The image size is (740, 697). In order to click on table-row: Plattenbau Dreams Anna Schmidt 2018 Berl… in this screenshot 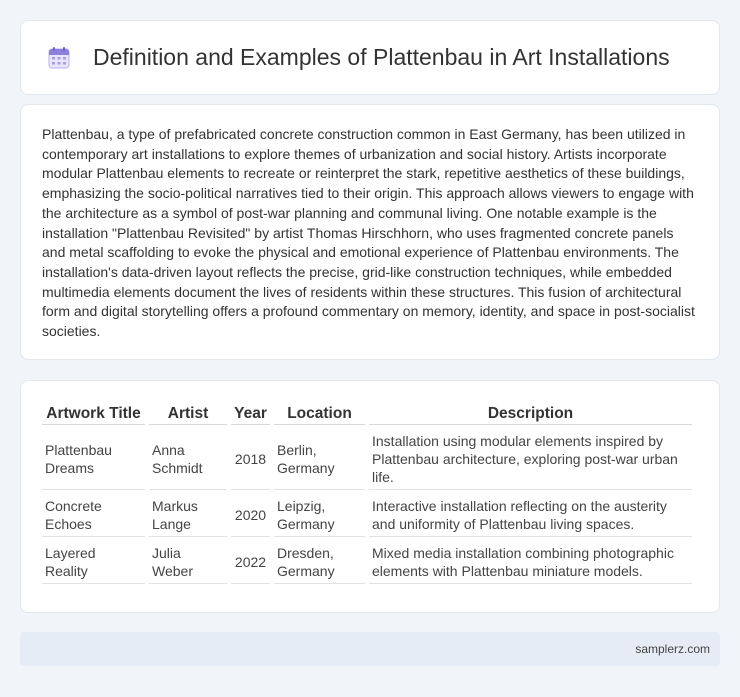, I will do `click(367, 458)`.